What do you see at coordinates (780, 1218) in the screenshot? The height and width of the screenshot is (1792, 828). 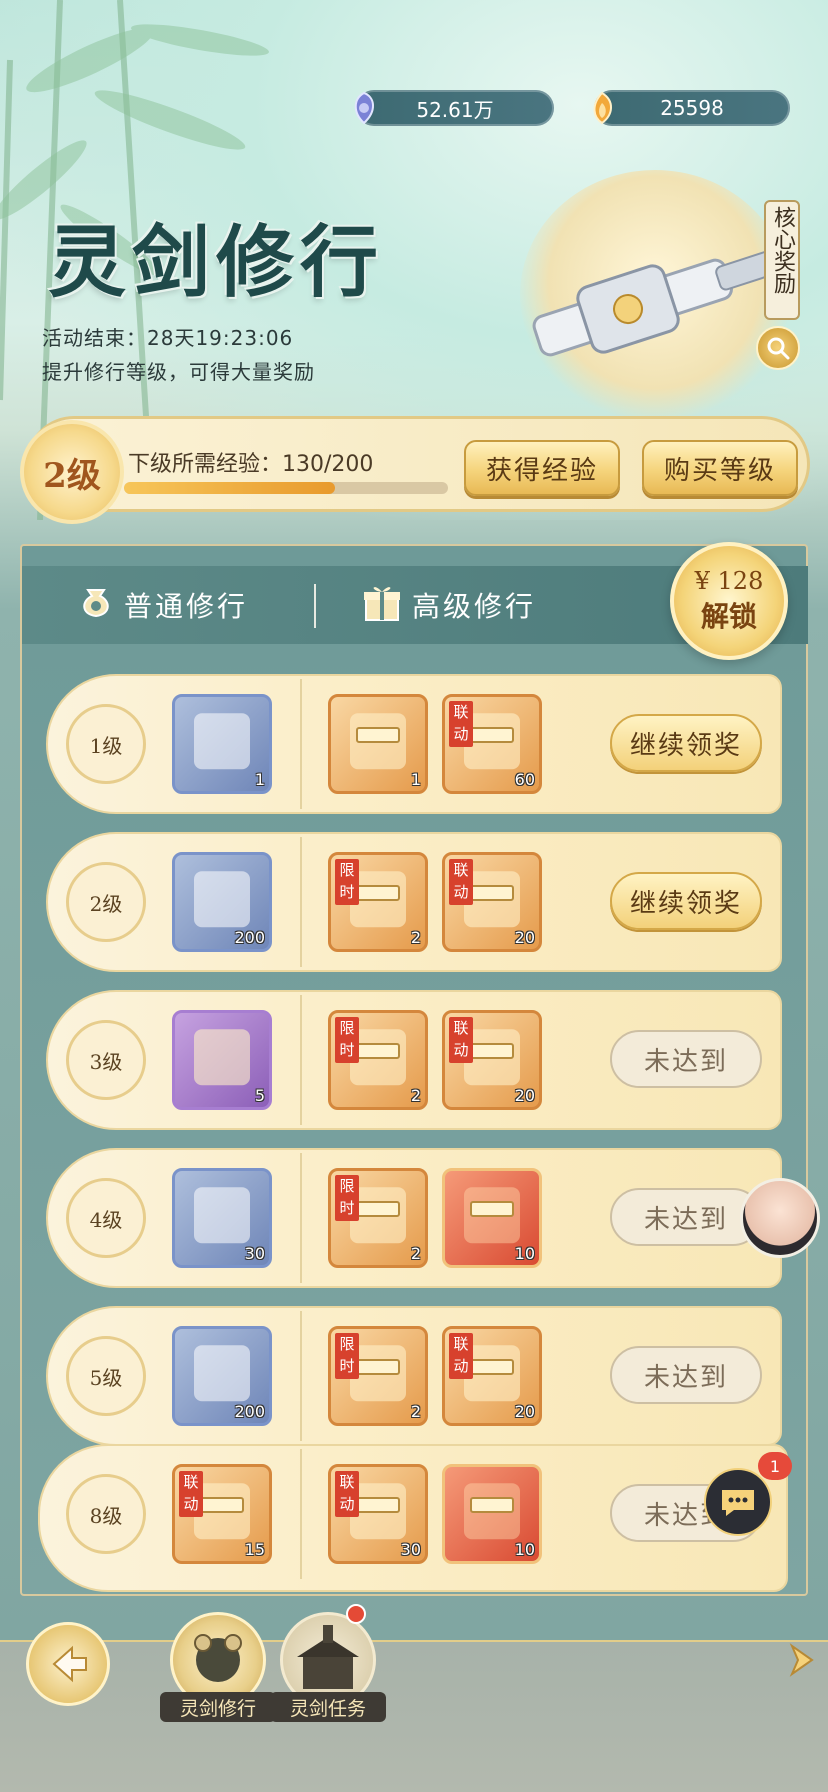 I see `character-avatar` at bounding box center [780, 1218].